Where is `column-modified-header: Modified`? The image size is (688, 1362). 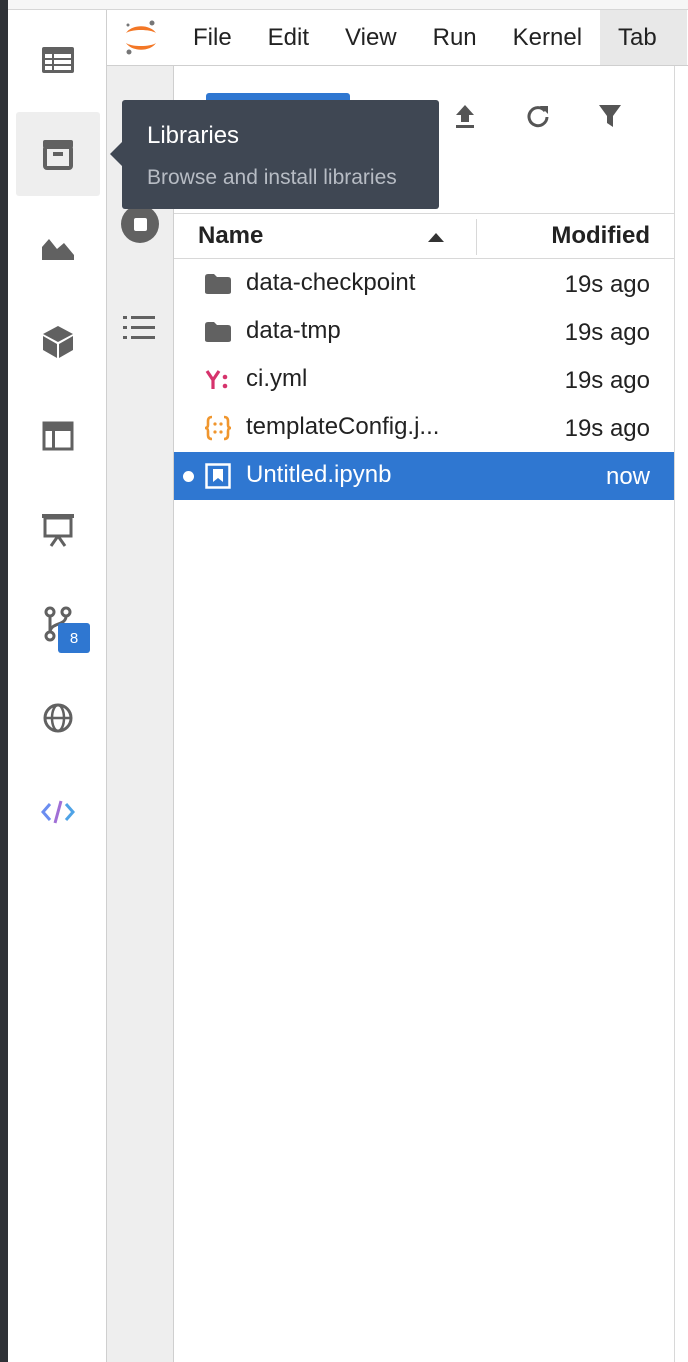 column-modified-header: Modified is located at coordinates (600, 236).